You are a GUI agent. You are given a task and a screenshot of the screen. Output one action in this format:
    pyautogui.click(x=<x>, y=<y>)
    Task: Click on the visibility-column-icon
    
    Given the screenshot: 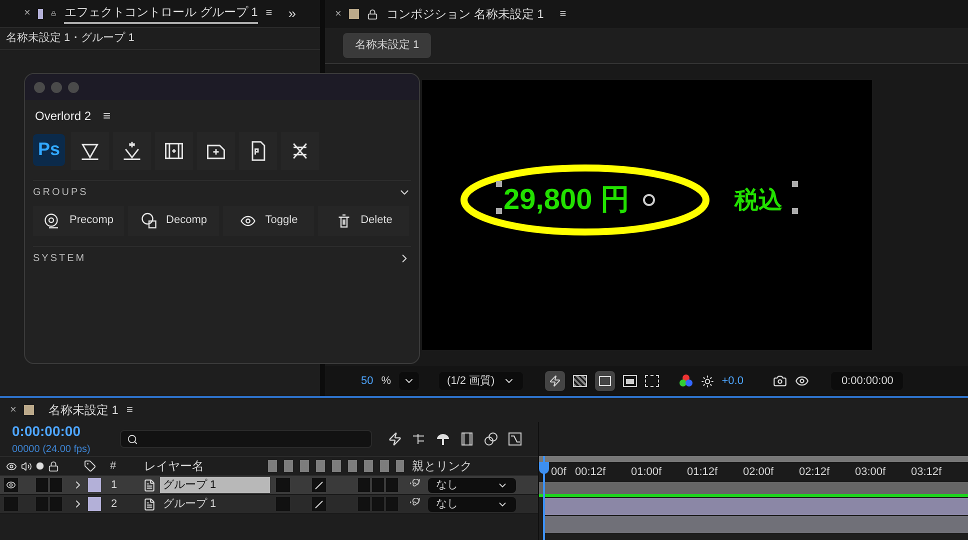 What is the action you would take?
    pyautogui.click(x=11, y=466)
    